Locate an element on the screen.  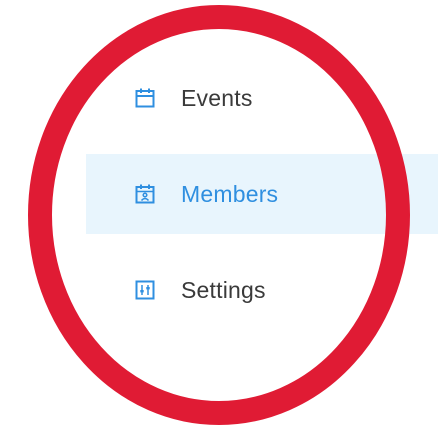
sidebar-item-label: Events is located at coordinates (217, 97).